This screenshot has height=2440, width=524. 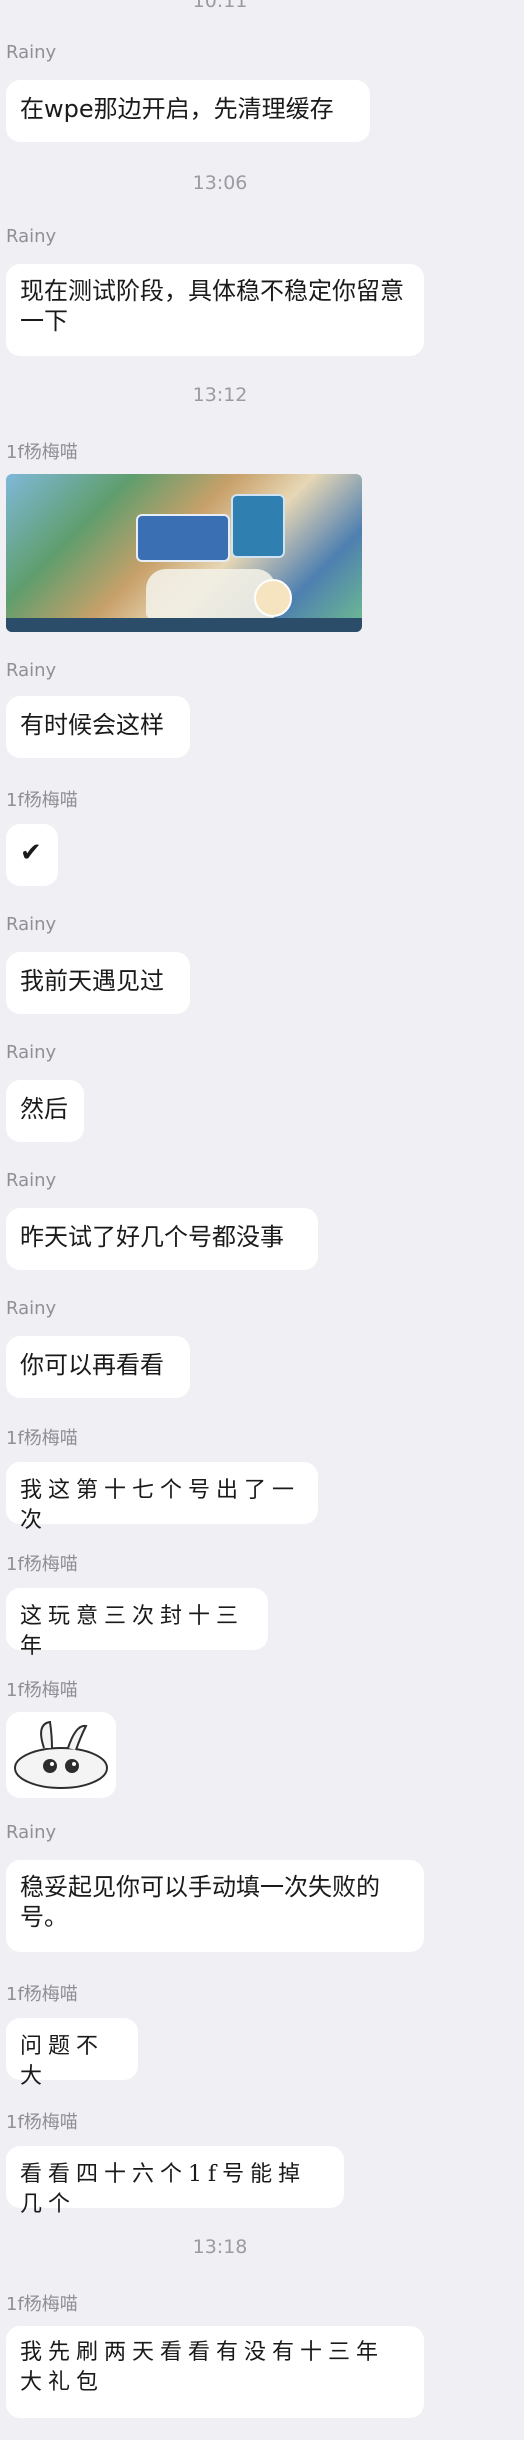 I want to click on message-bubble: 我这第十七个号出了一次, so click(x=162, y=1497).